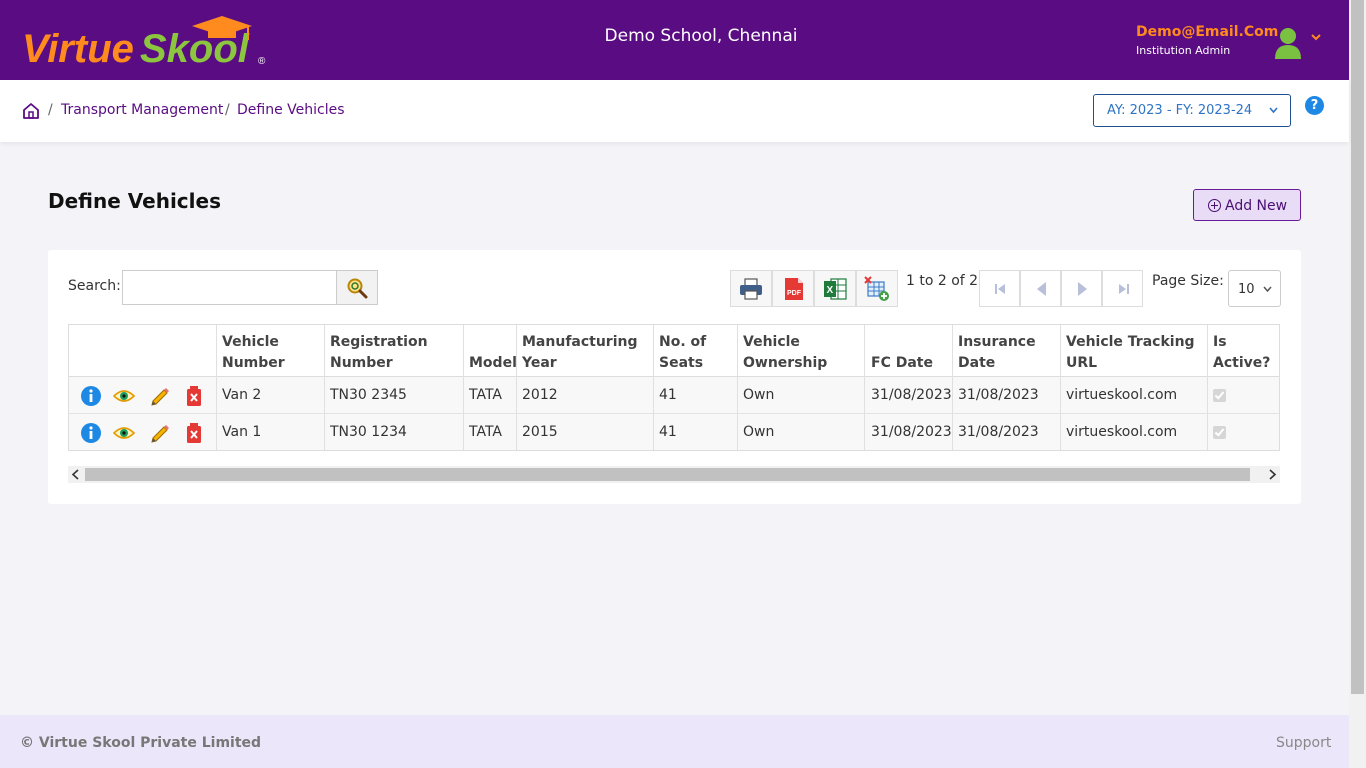 The image size is (1366, 768). What do you see at coordinates (674, 741) in the screenshot?
I see `app-footer: © Virtue Skool Private Limited Support` at bounding box center [674, 741].